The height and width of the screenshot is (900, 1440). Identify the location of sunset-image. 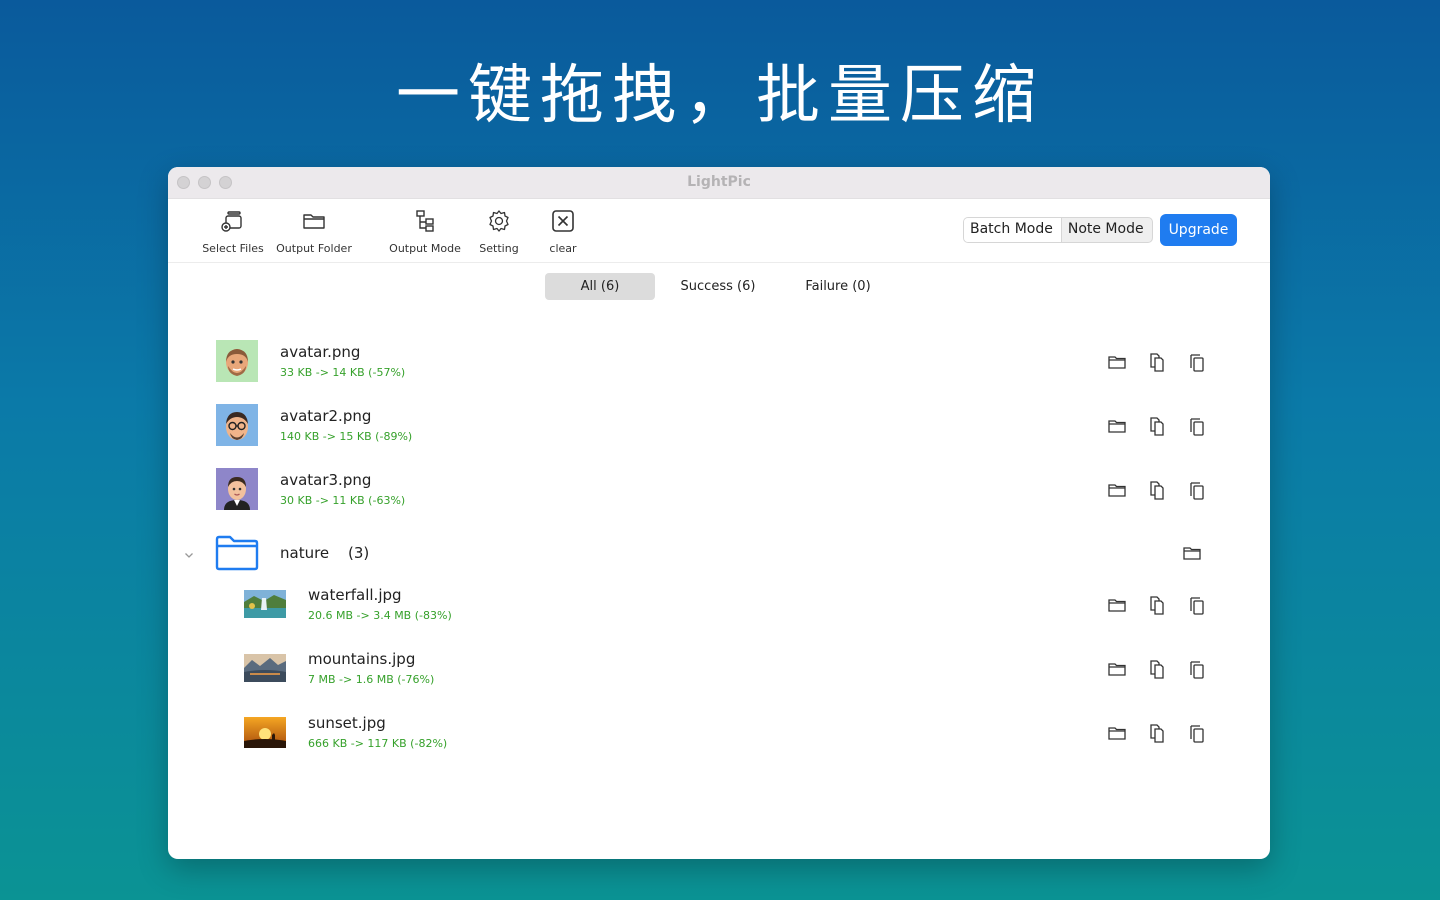
(265, 732).